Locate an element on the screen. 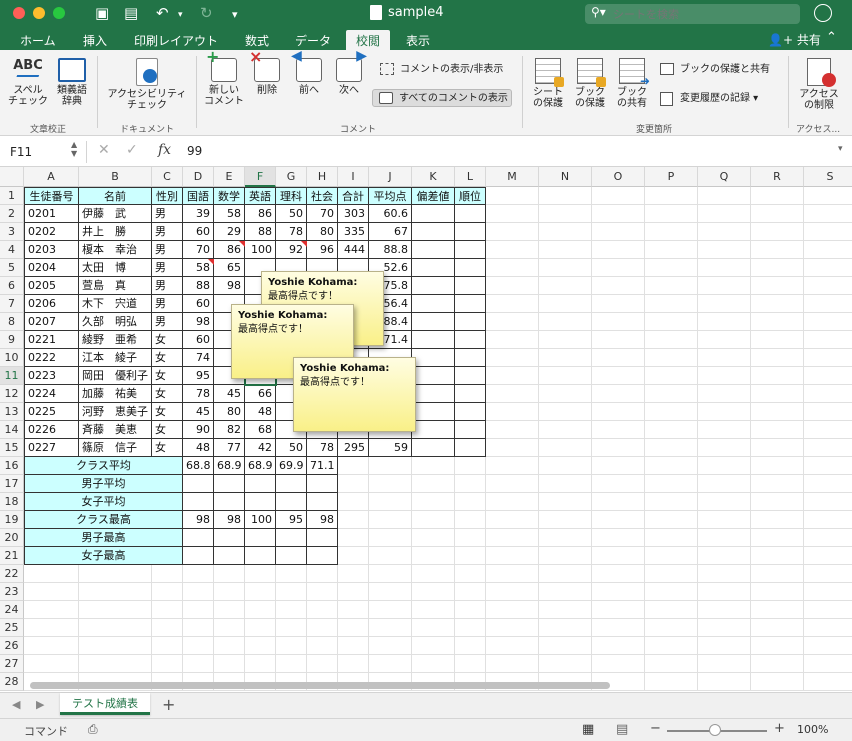  accessibility-button: アクセシビリティ チェック is located at coordinates (147, 84).